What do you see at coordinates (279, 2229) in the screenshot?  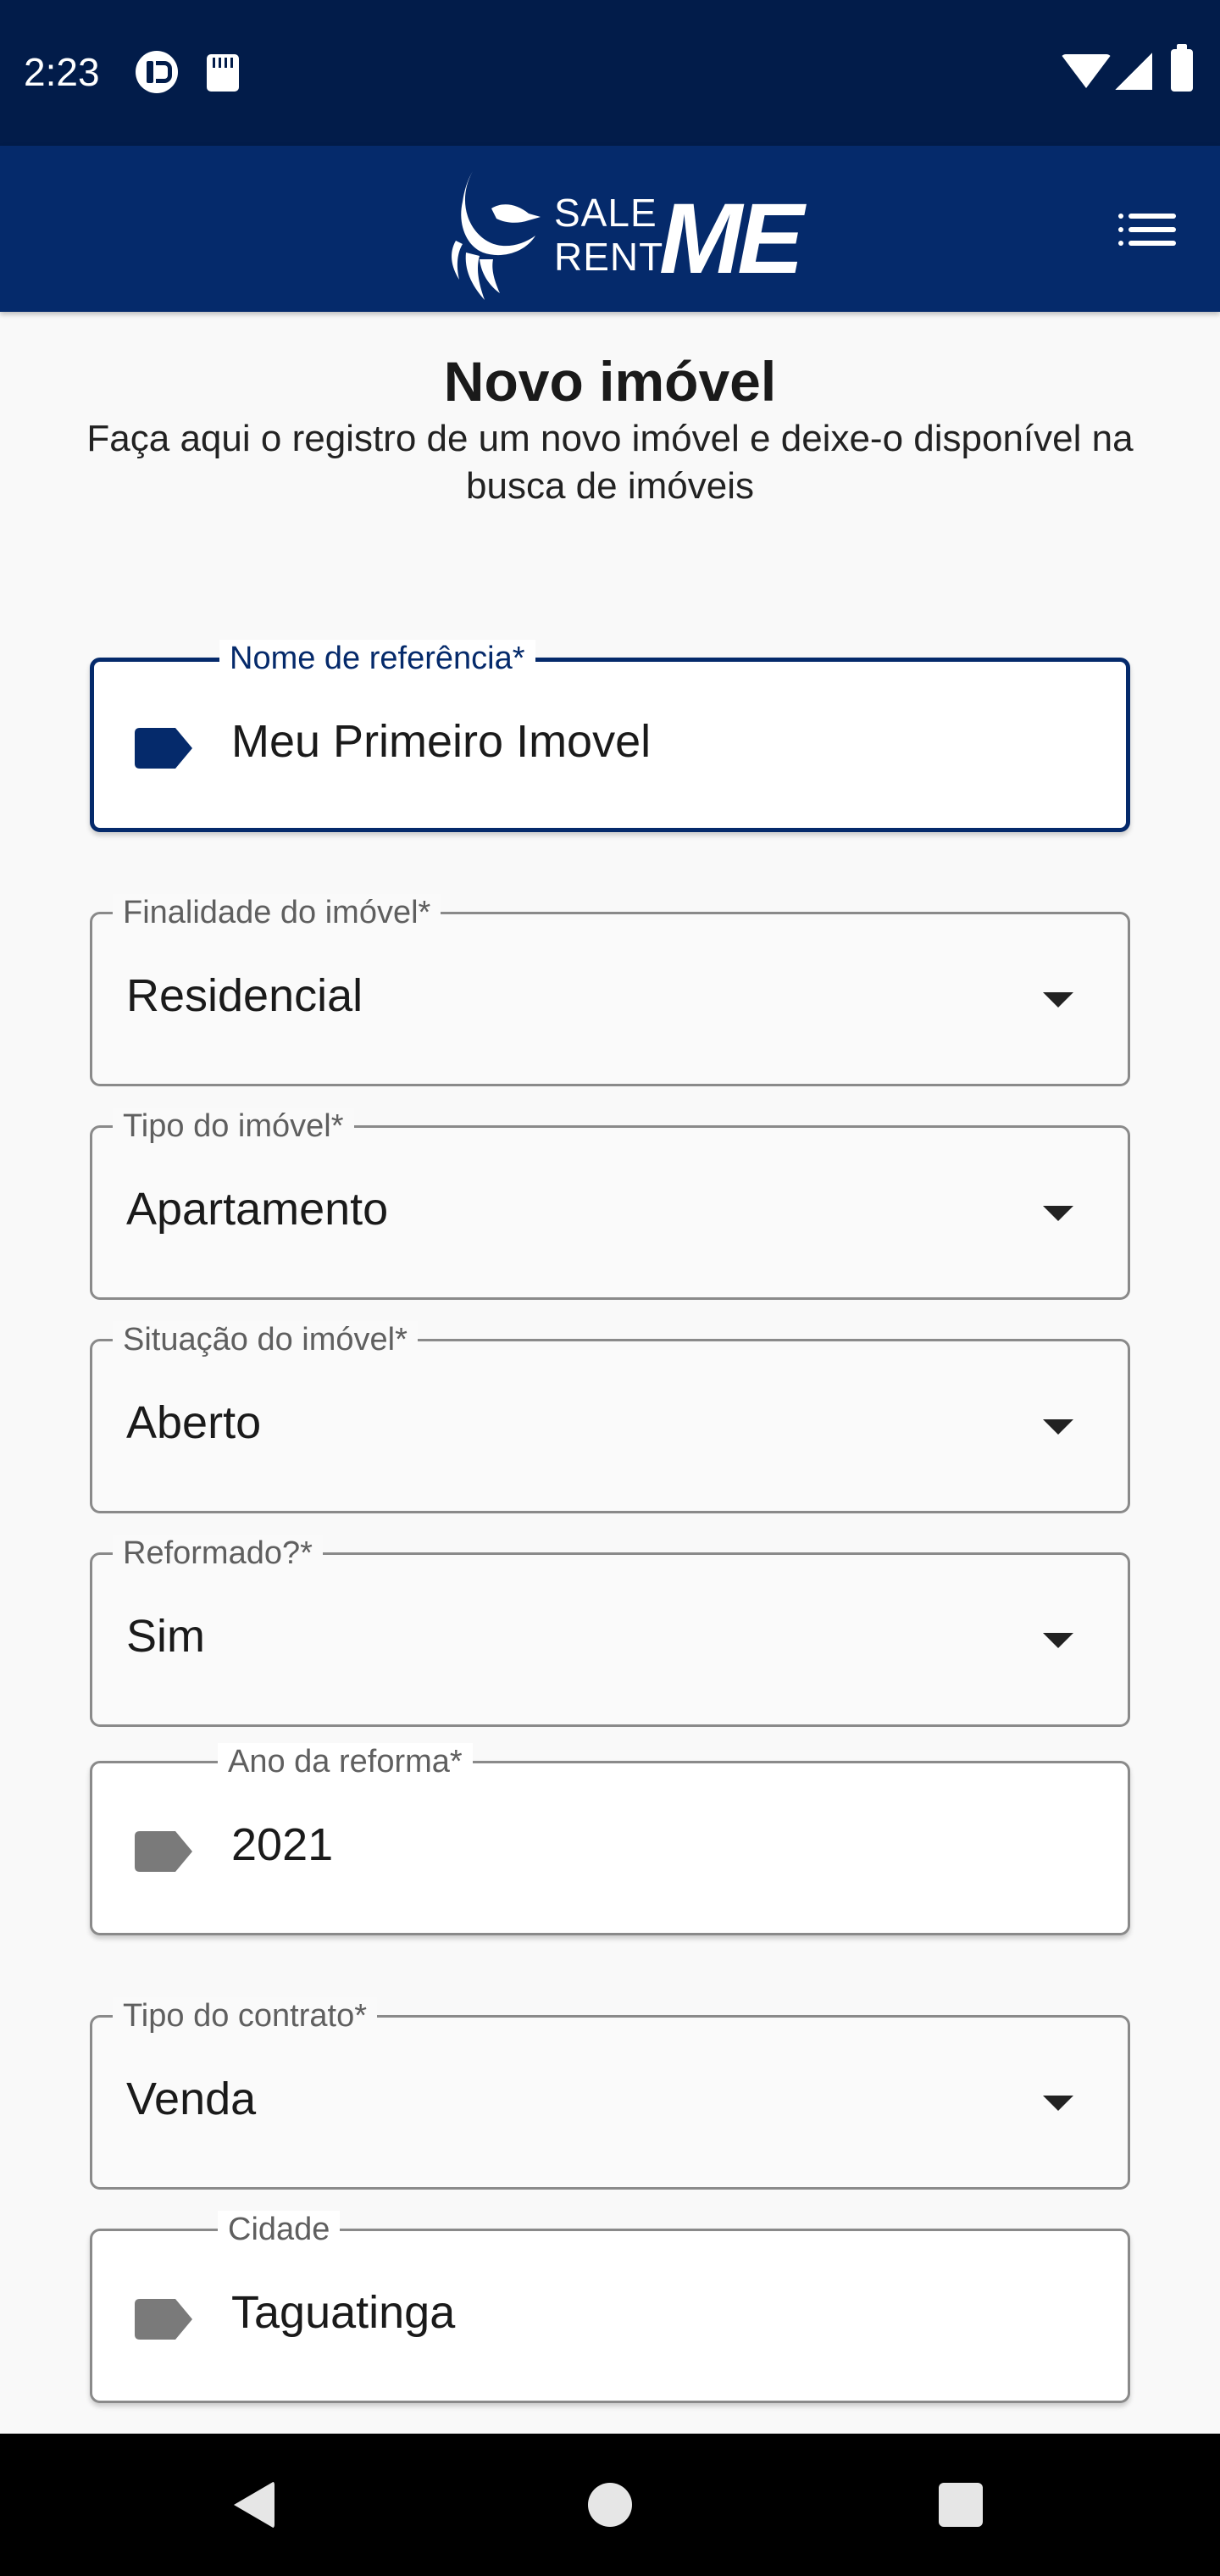 I see `city-label: Cidade` at bounding box center [279, 2229].